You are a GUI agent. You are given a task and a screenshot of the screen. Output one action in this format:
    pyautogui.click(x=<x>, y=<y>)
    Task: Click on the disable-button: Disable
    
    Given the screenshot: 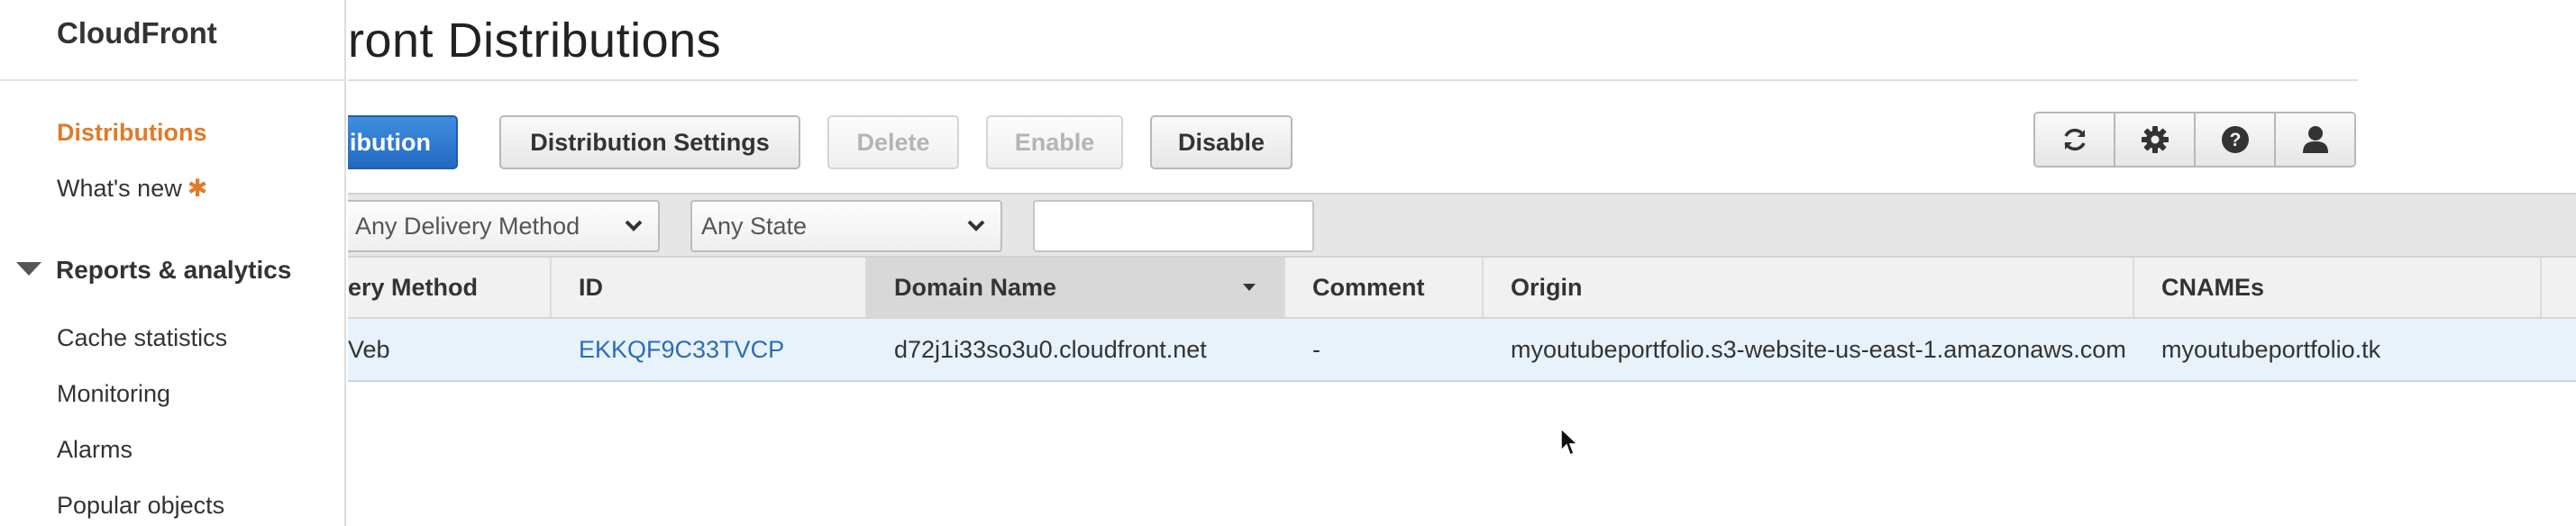 What is the action you would take?
    pyautogui.click(x=1221, y=142)
    